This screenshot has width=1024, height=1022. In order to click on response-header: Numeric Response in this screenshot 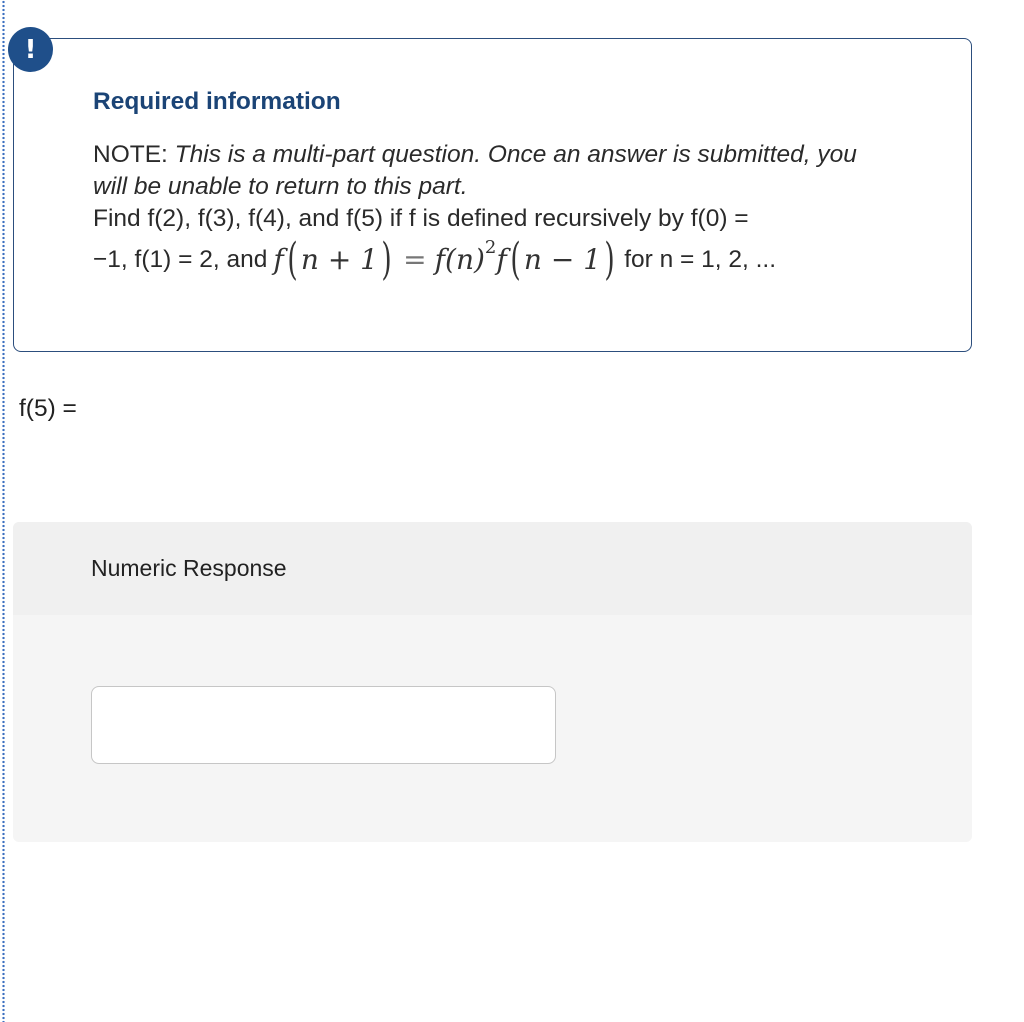, I will do `click(492, 568)`.